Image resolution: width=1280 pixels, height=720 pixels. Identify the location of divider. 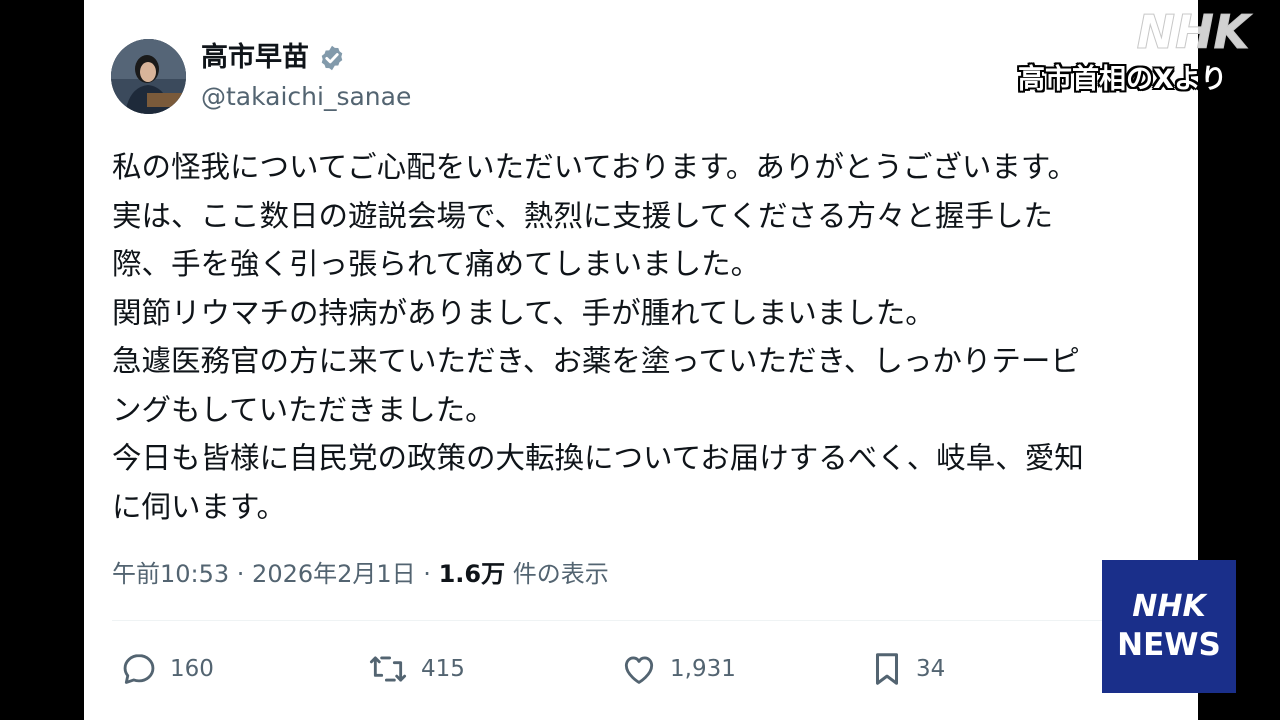
(641, 620).